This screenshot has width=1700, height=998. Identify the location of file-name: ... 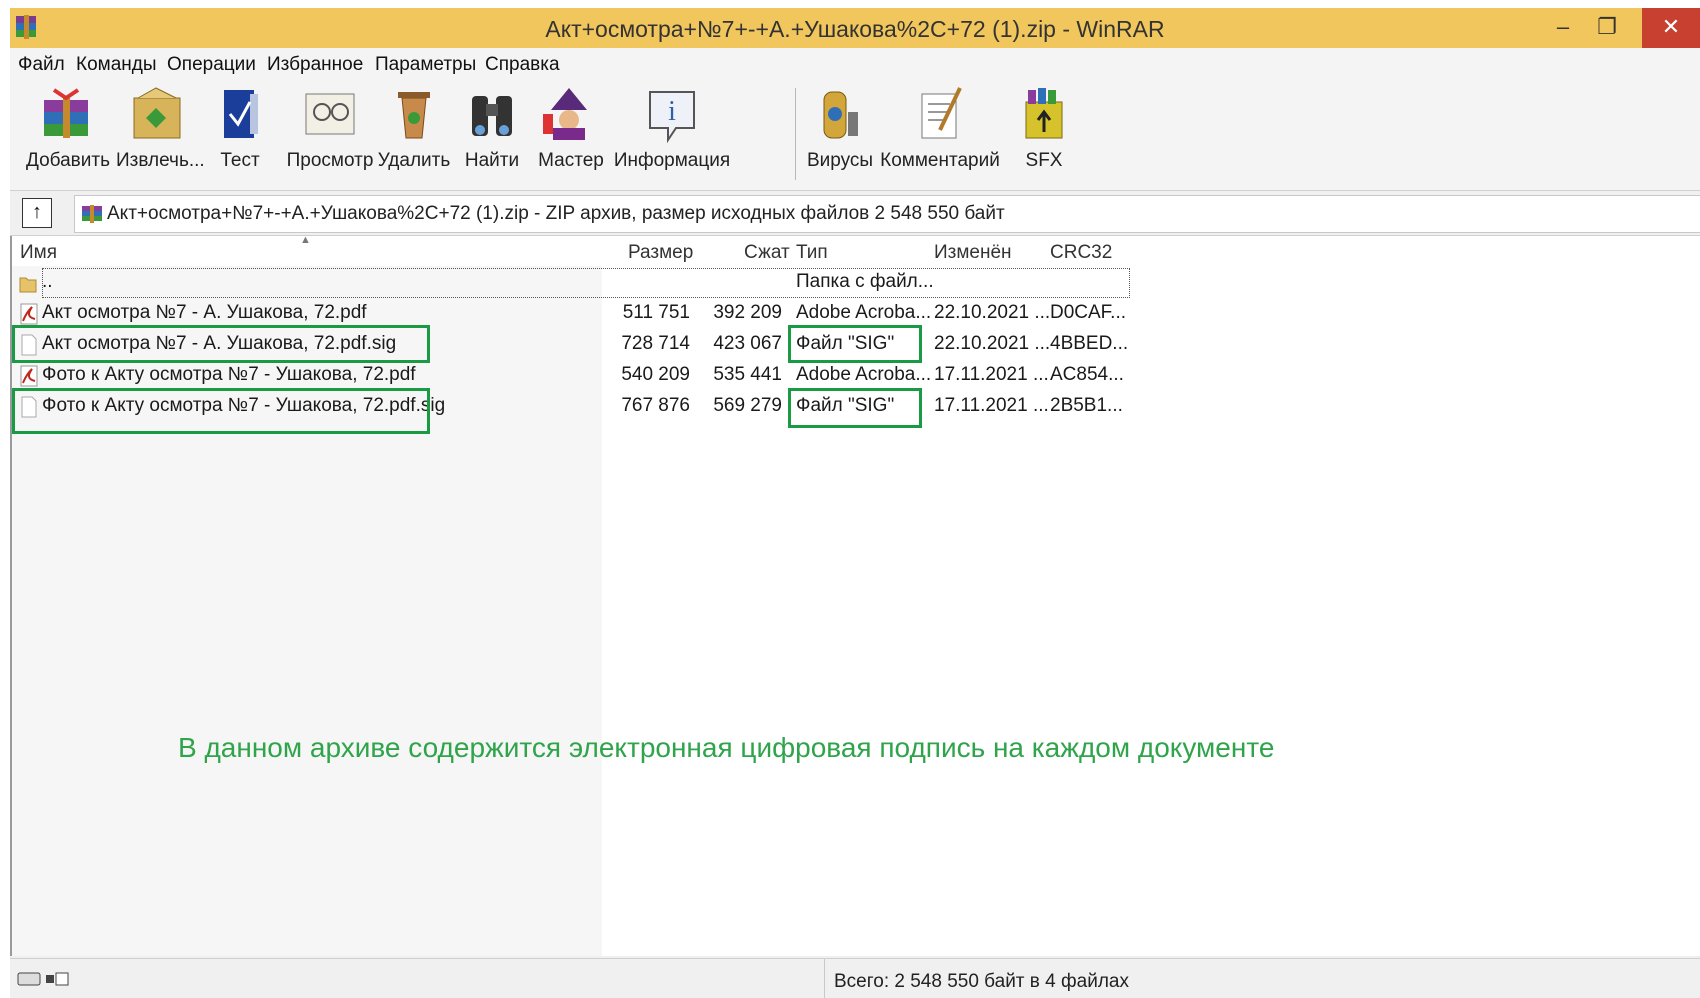
(47, 281).